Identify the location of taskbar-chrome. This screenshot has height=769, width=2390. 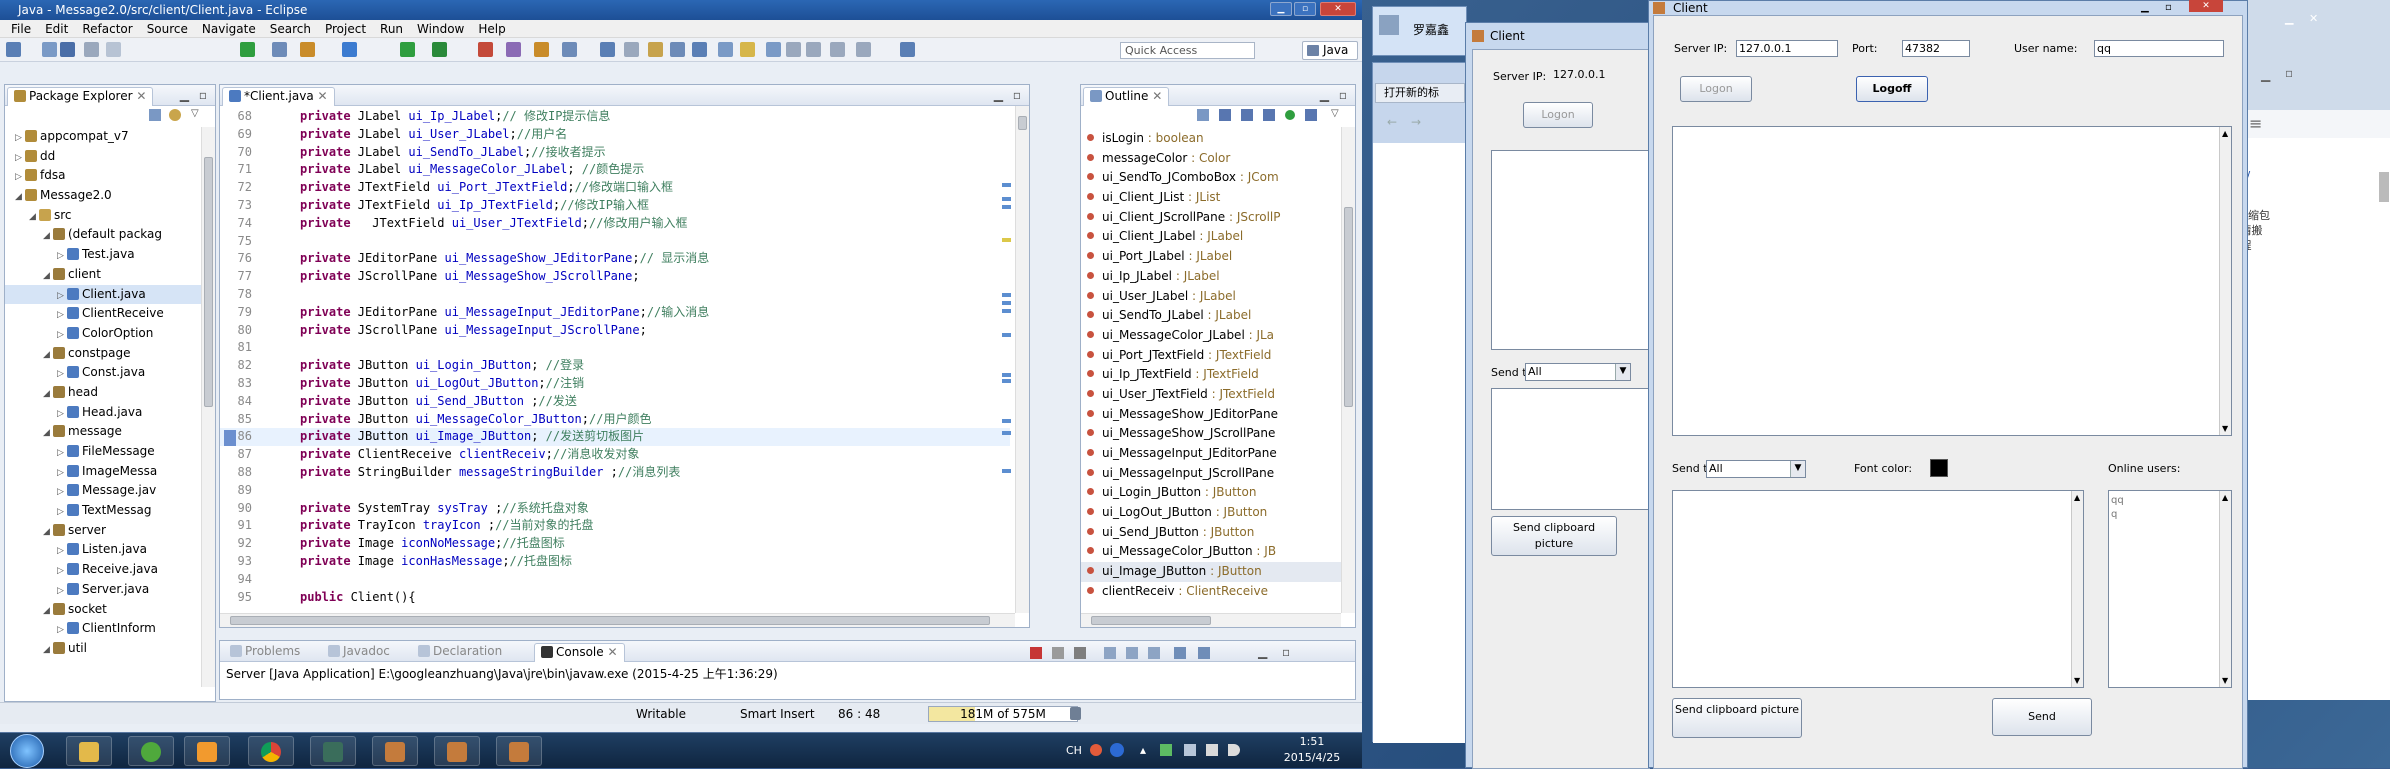
(271, 751).